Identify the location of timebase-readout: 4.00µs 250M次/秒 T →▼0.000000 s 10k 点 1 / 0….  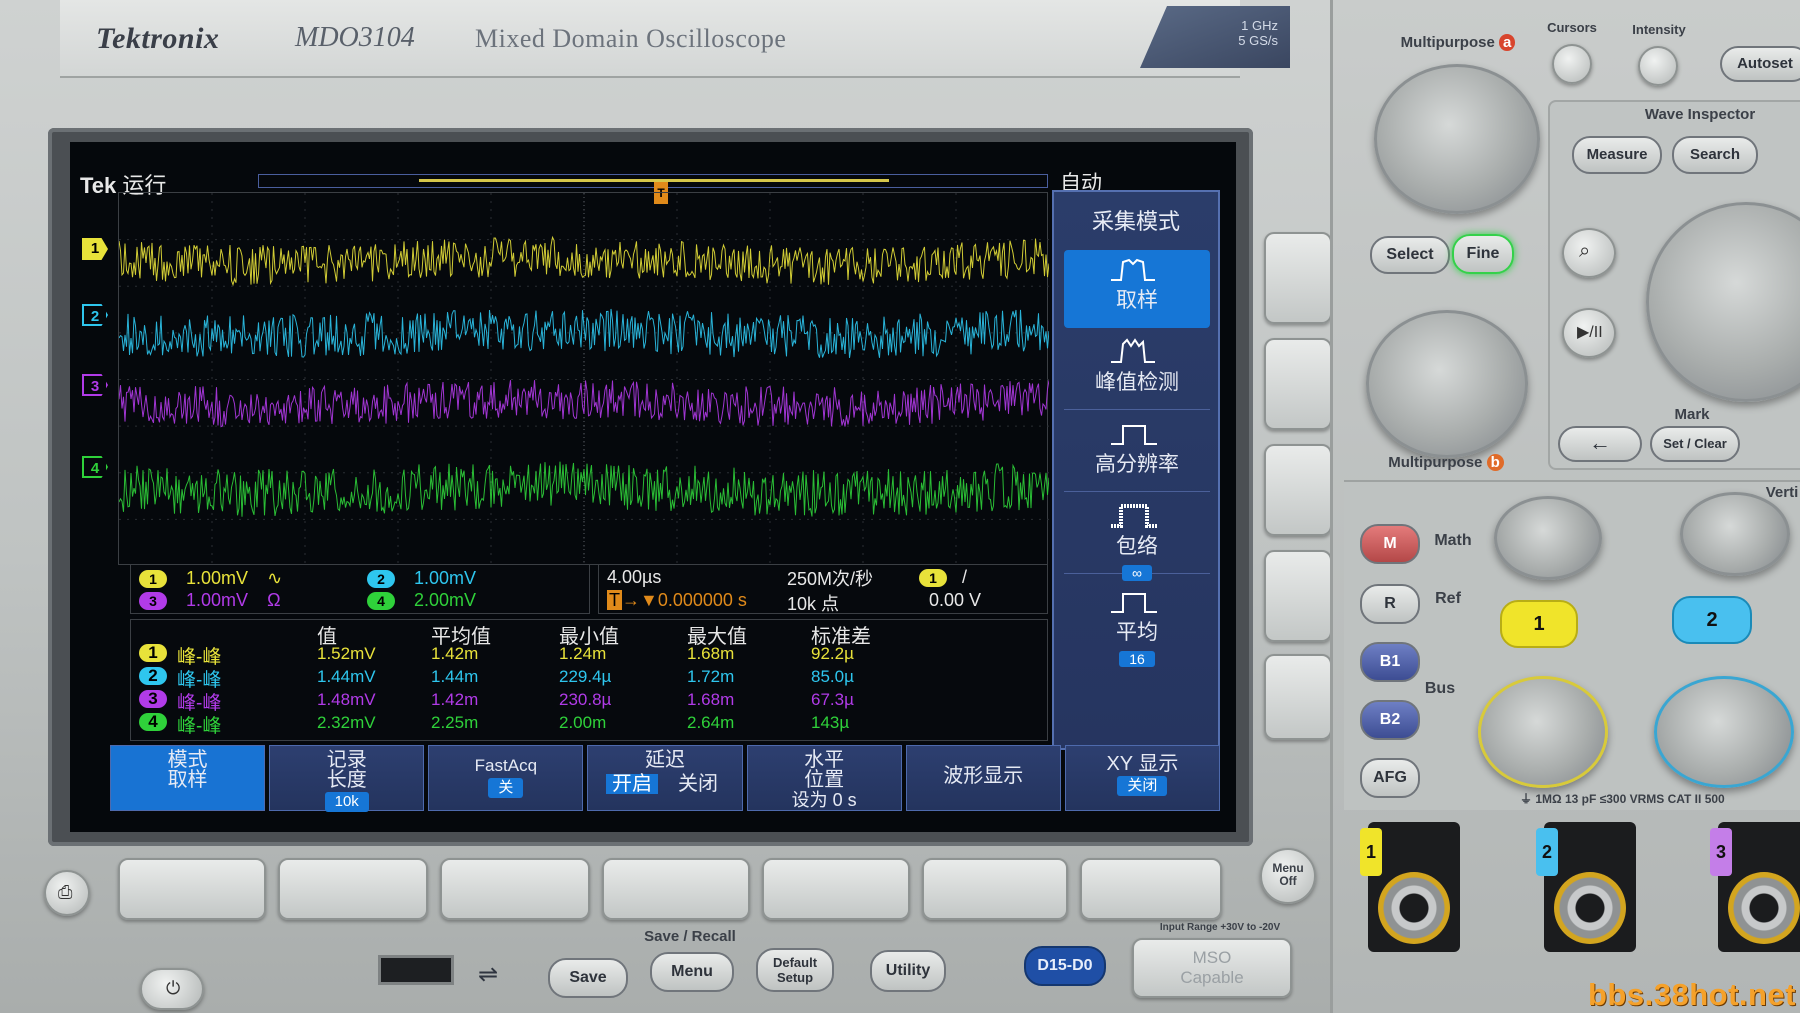
(823, 589).